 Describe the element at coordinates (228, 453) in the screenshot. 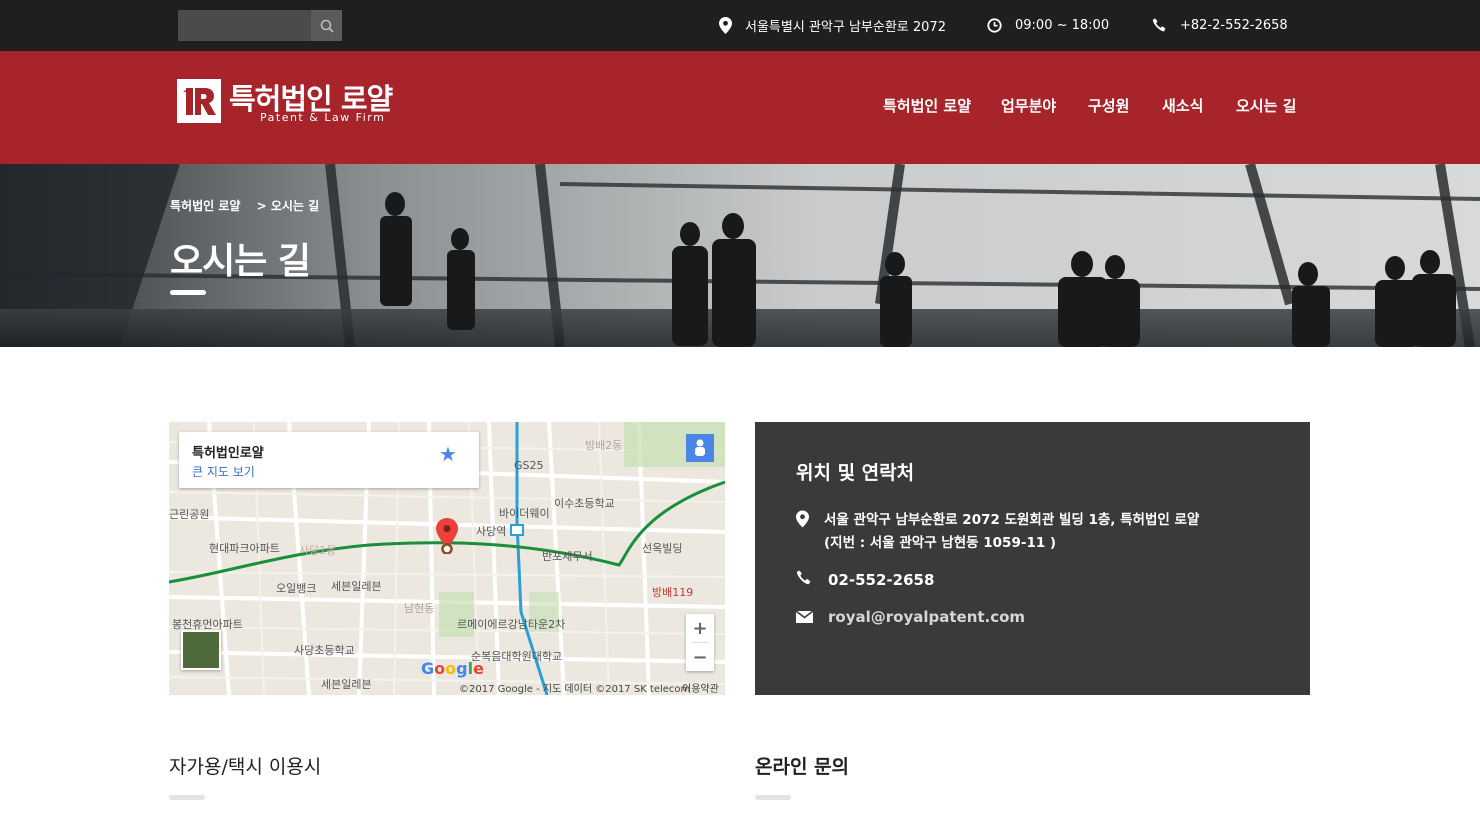

I see `map-place-name: 특허법인로얄` at that location.